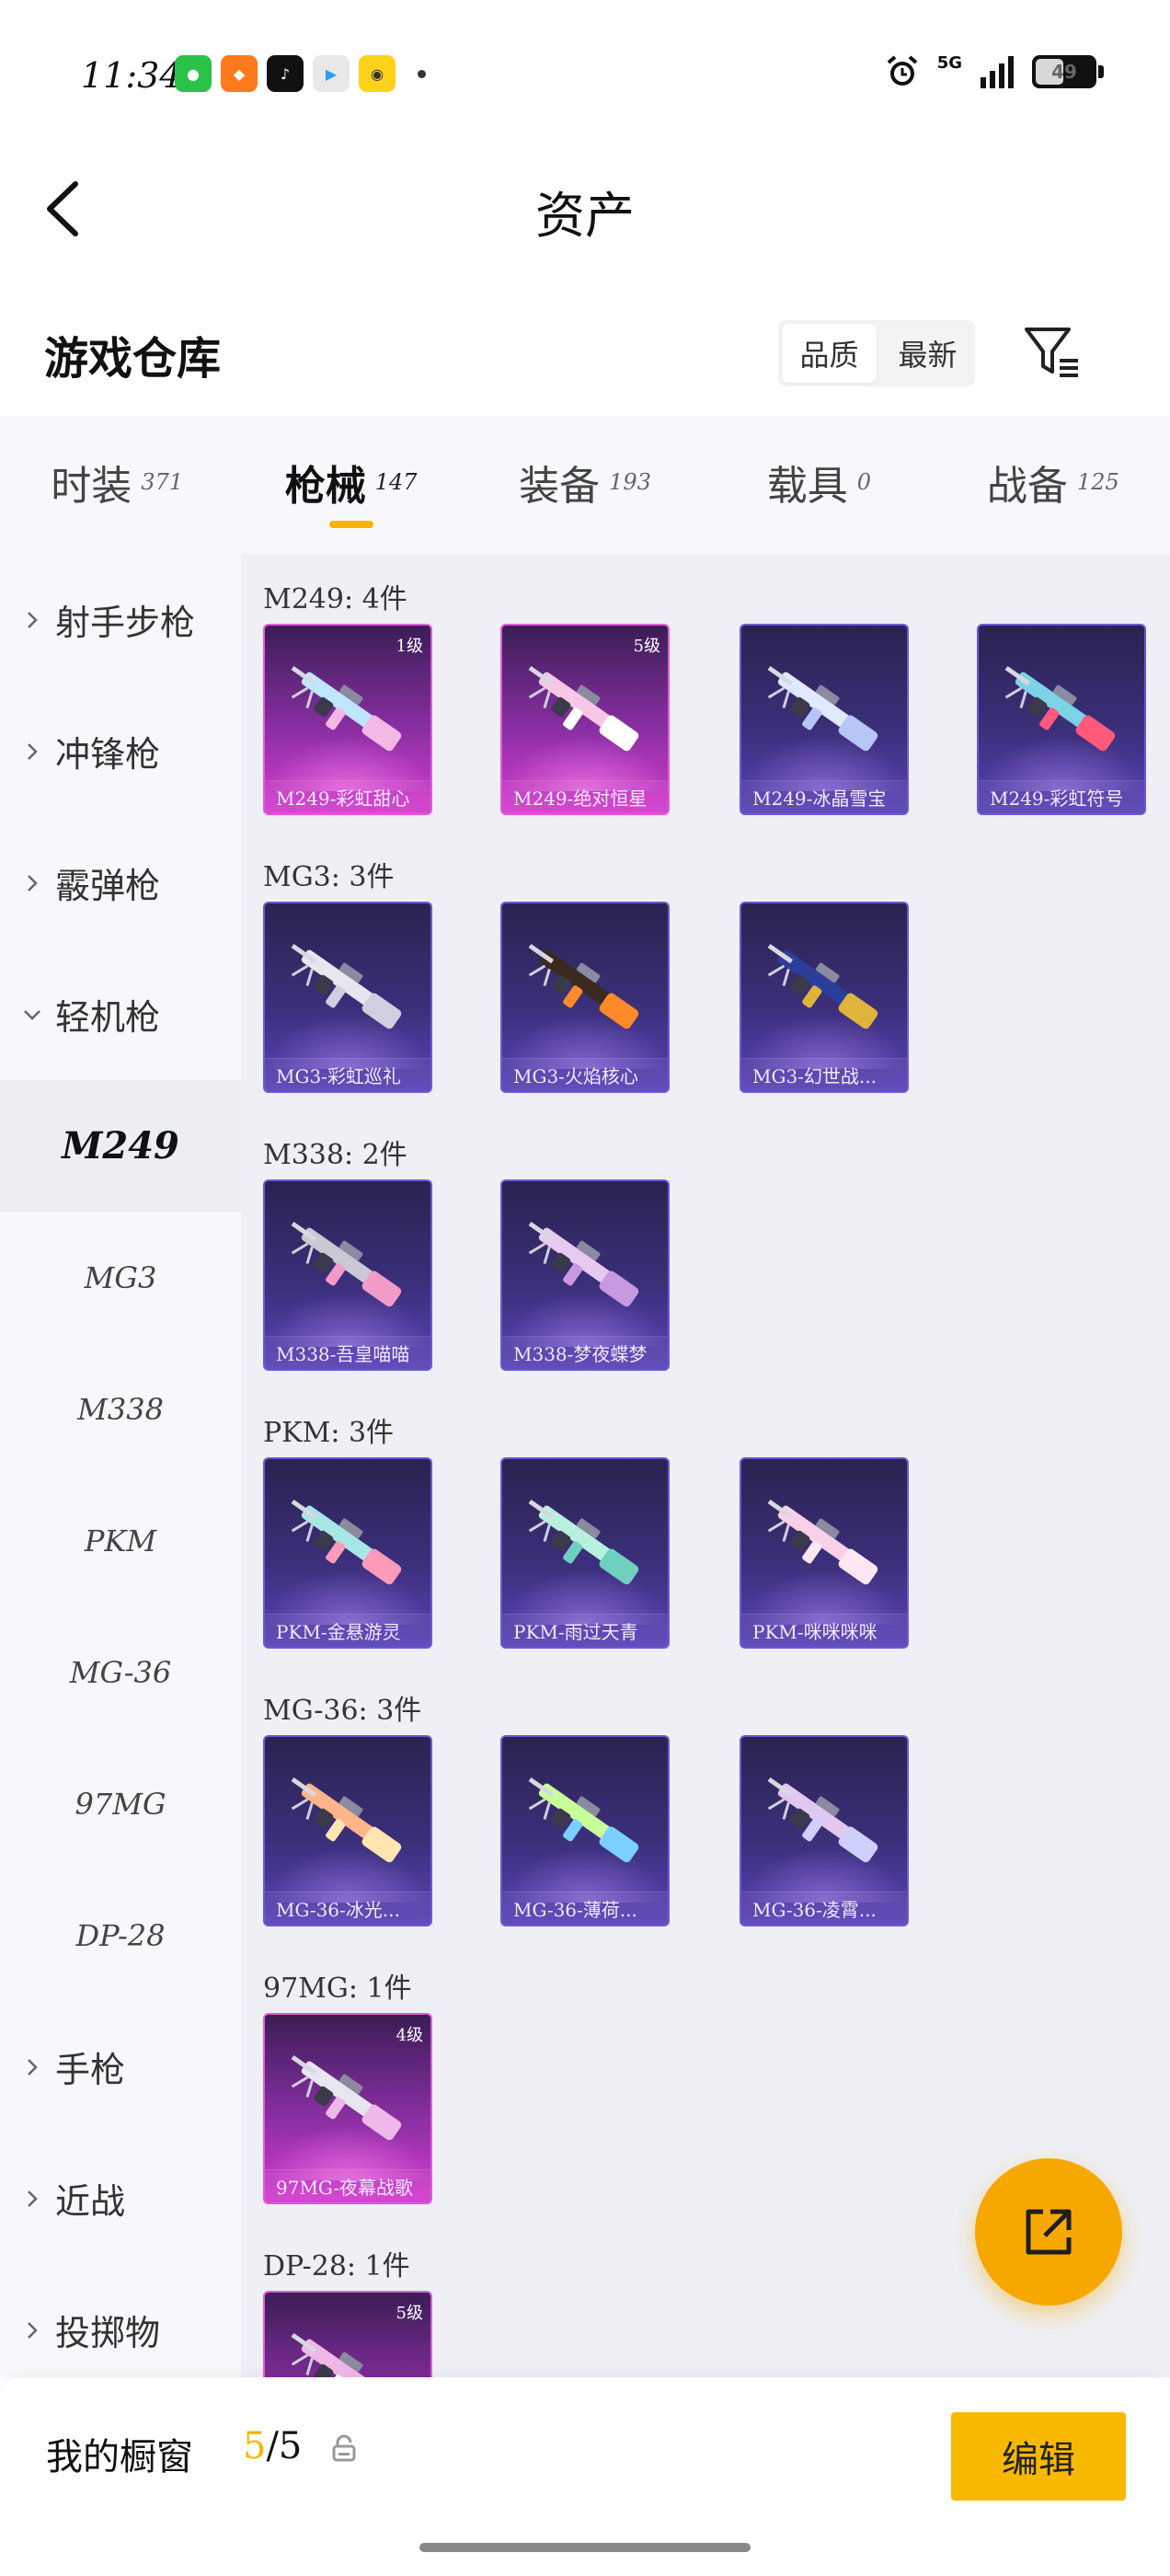  Describe the element at coordinates (120, 1277) in the screenshot. I see `sidebar-subitem-mg3: MG3` at that location.